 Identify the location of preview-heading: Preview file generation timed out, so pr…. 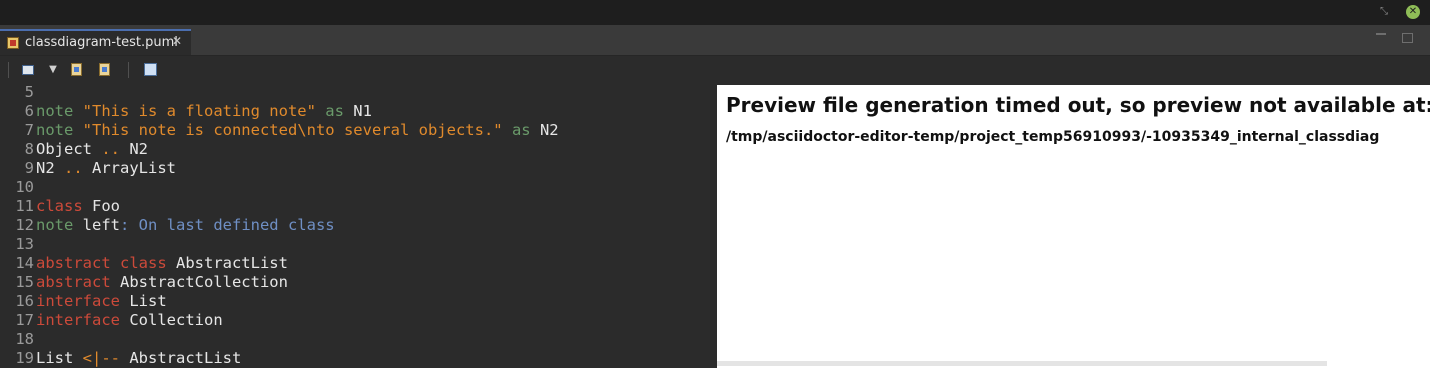
(1078, 105).